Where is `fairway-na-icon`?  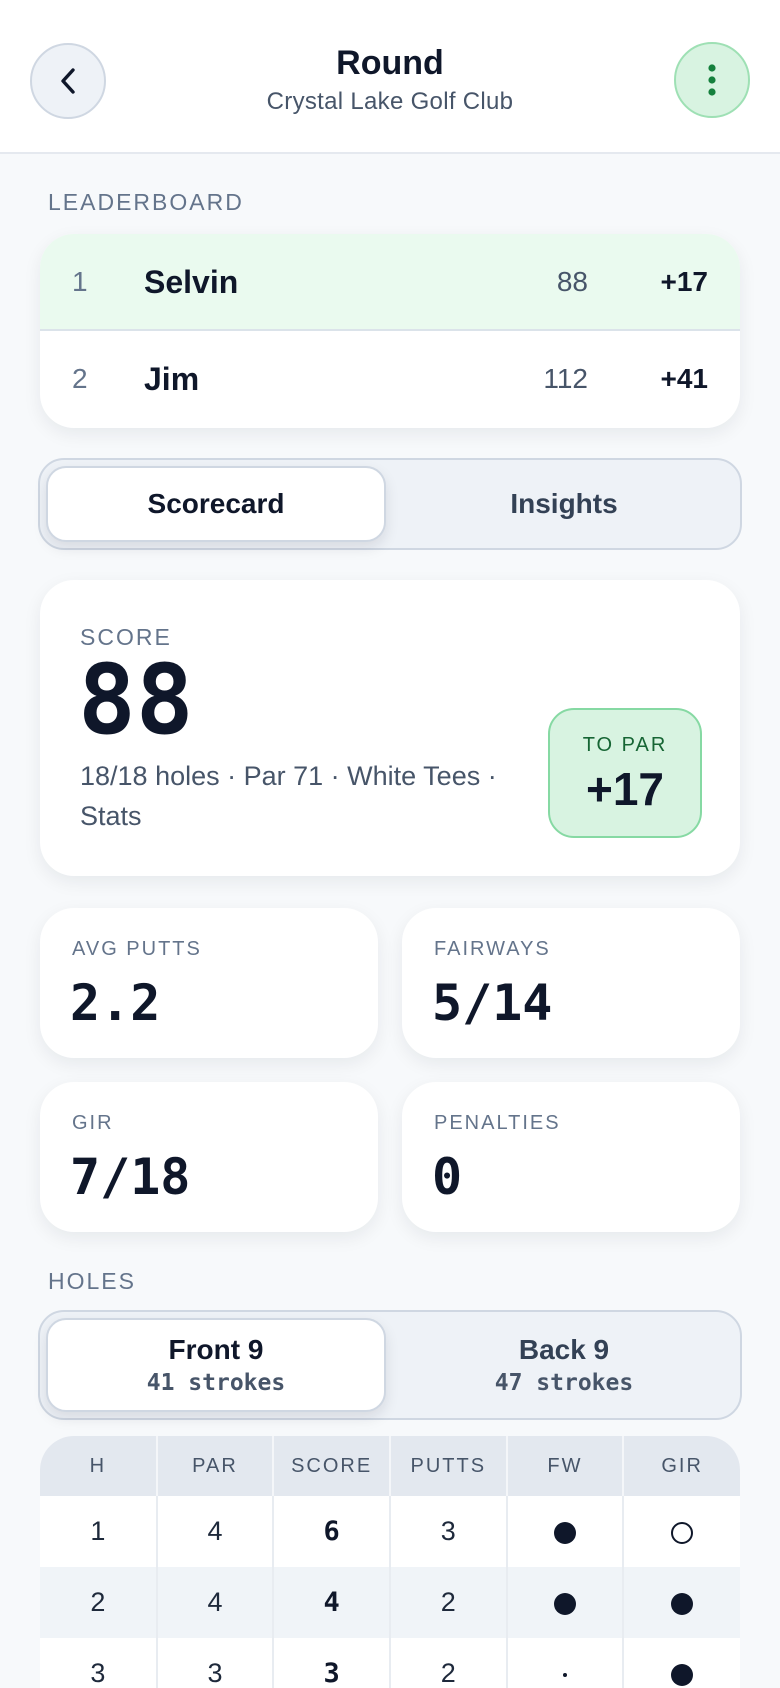 fairway-na-icon is located at coordinates (564, 1674).